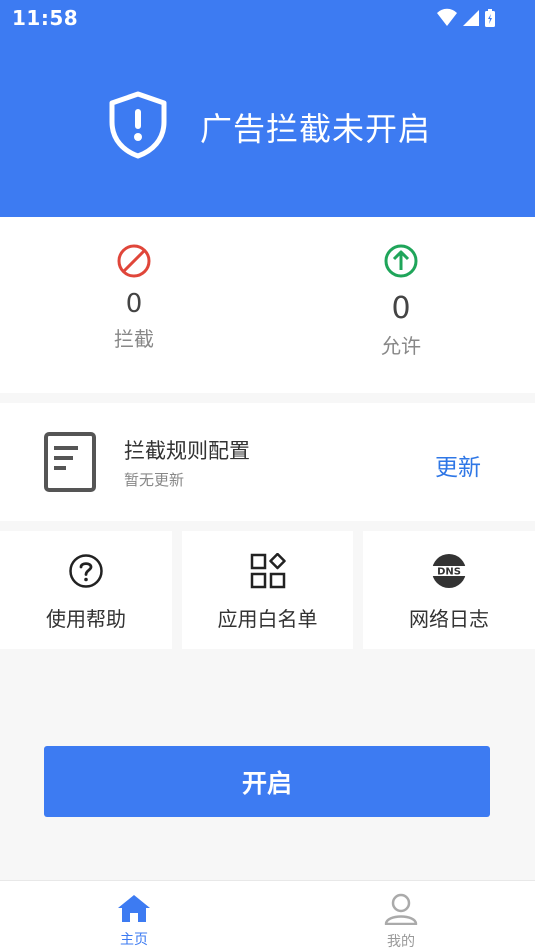 The width and height of the screenshot is (535, 952). I want to click on block-count: 0, so click(134, 304).